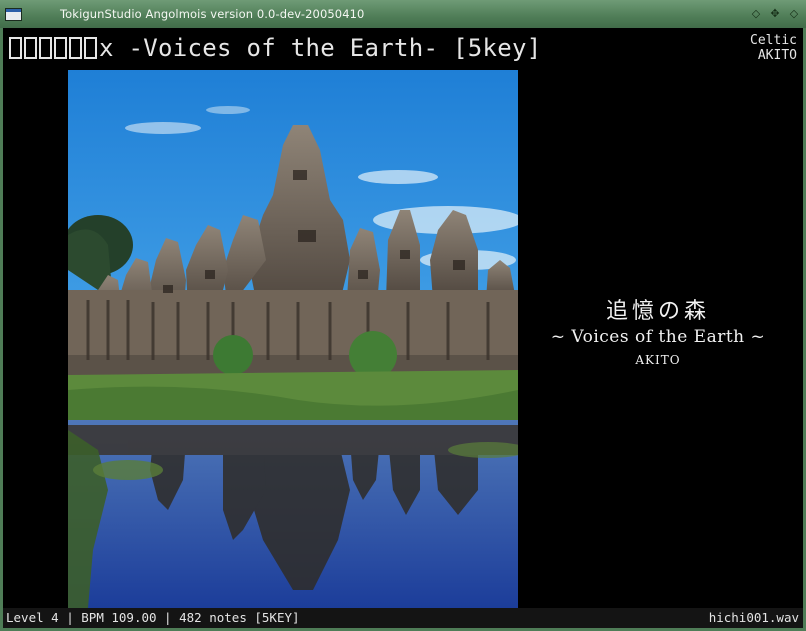  What do you see at coordinates (119, 617) in the screenshot?
I see `bpm-indicator: BPM 109.00` at bounding box center [119, 617].